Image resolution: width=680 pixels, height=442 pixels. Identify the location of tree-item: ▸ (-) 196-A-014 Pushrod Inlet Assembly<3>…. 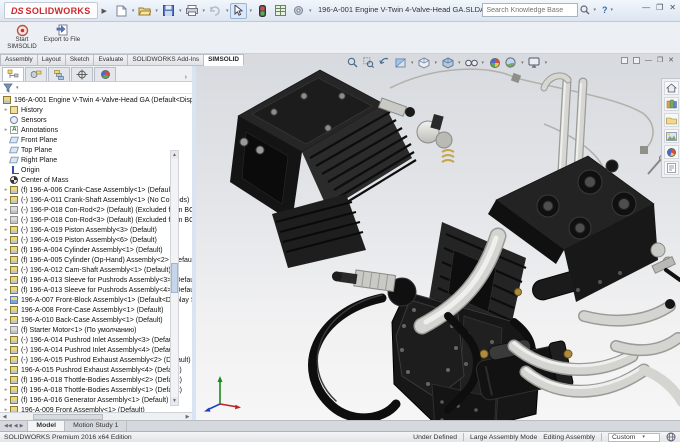
(96, 340).